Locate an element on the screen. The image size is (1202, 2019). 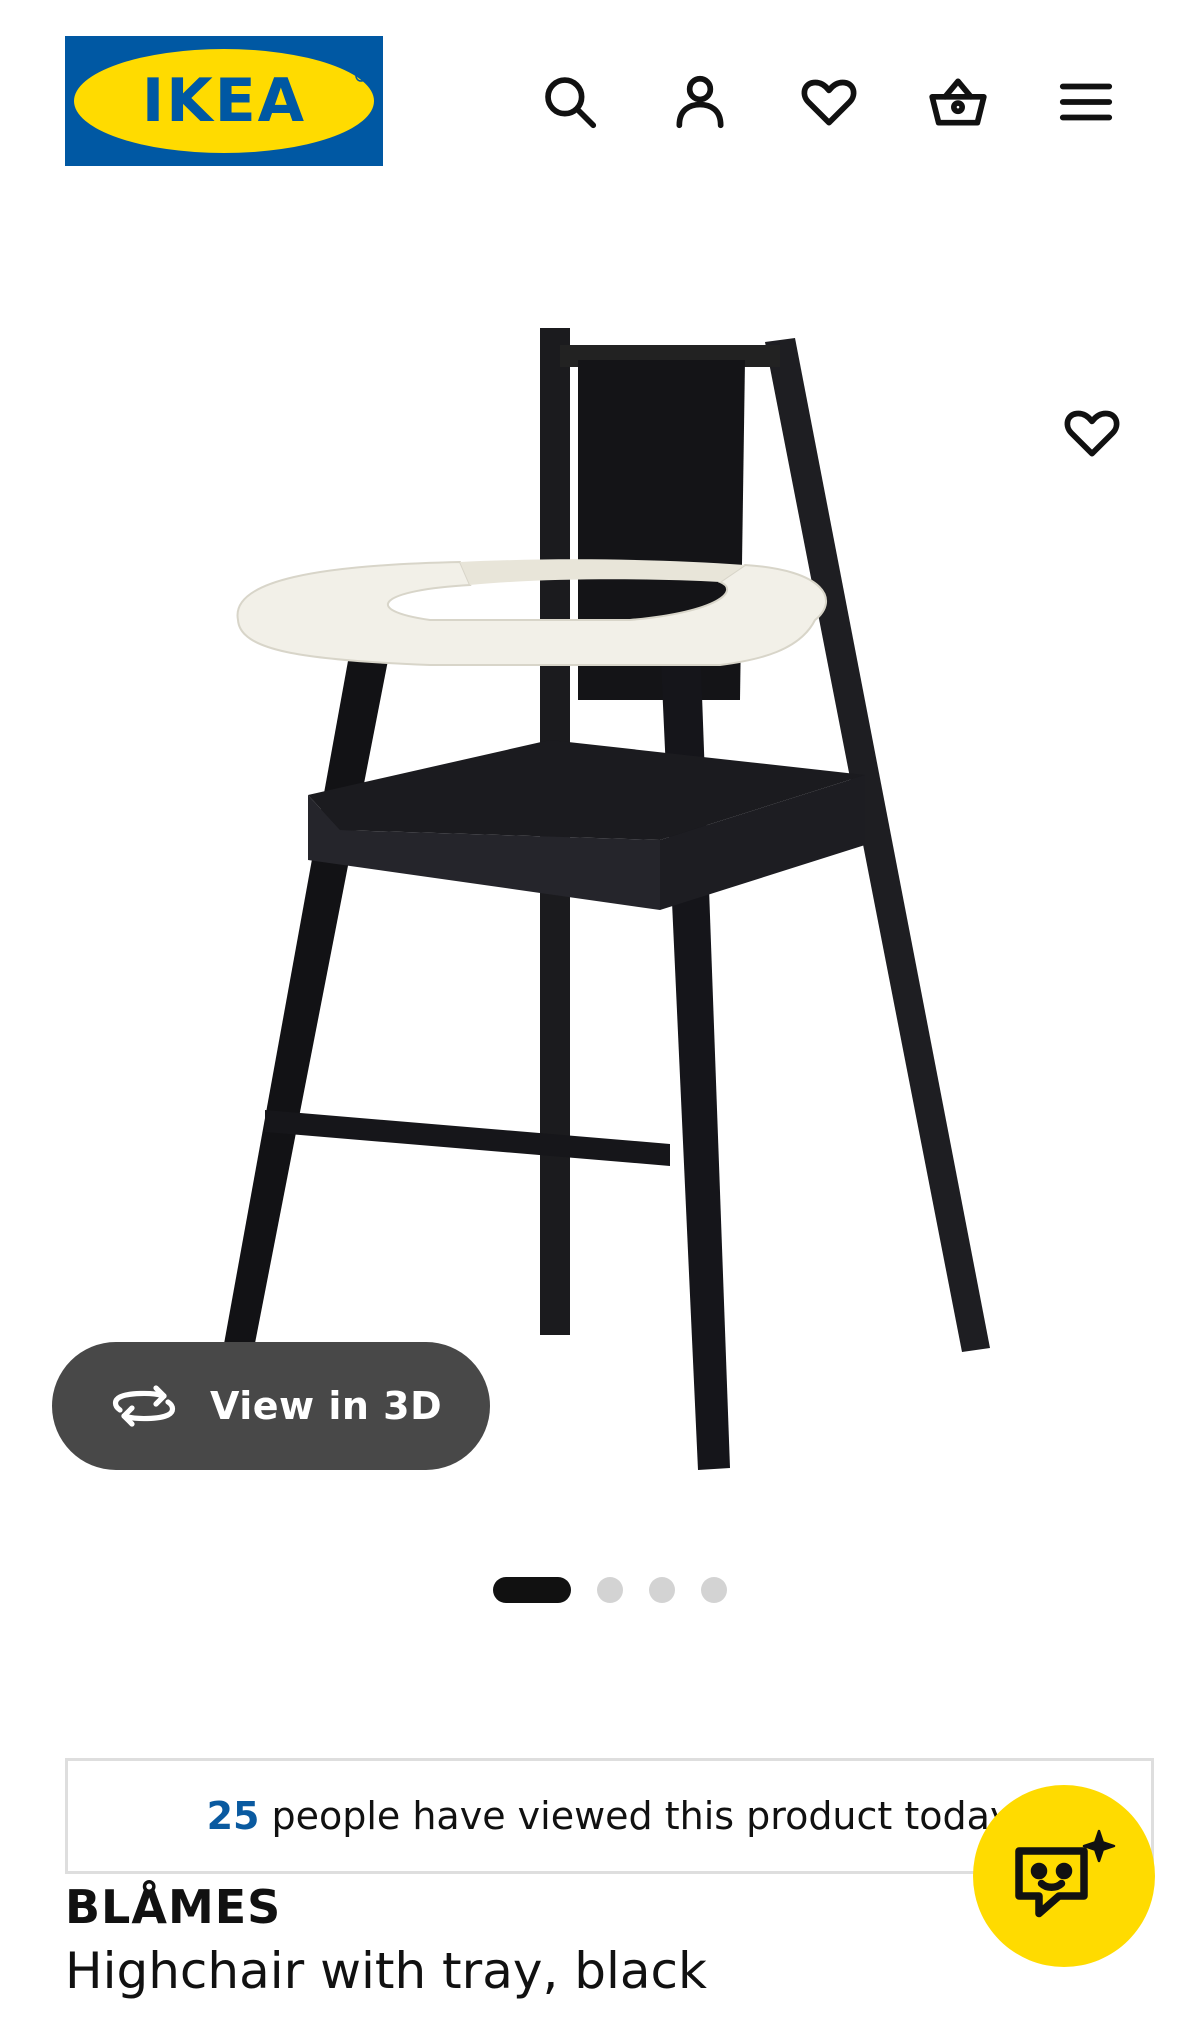
chat-assistant-button is located at coordinates (1064, 1876).